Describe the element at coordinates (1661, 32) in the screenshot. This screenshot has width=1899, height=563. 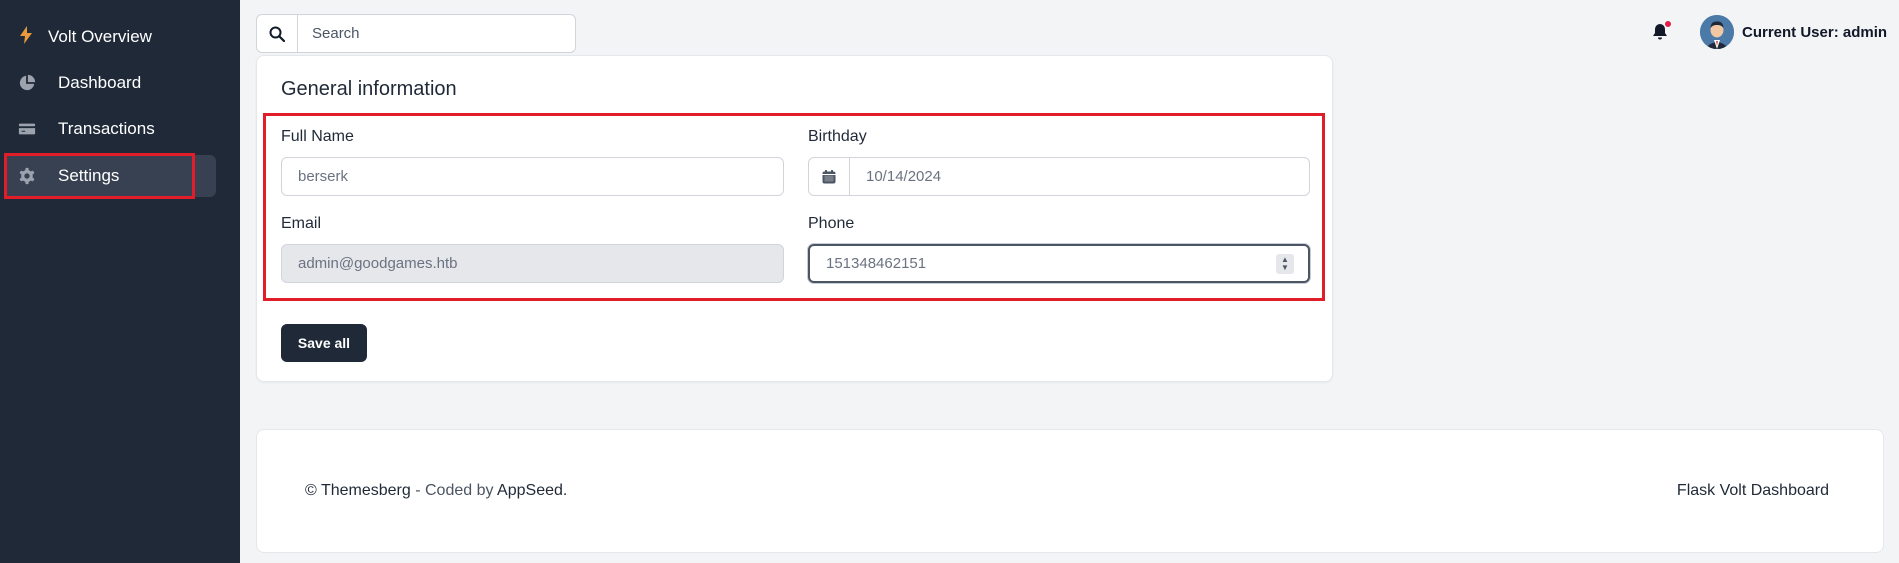
I see `notifications-button` at that location.